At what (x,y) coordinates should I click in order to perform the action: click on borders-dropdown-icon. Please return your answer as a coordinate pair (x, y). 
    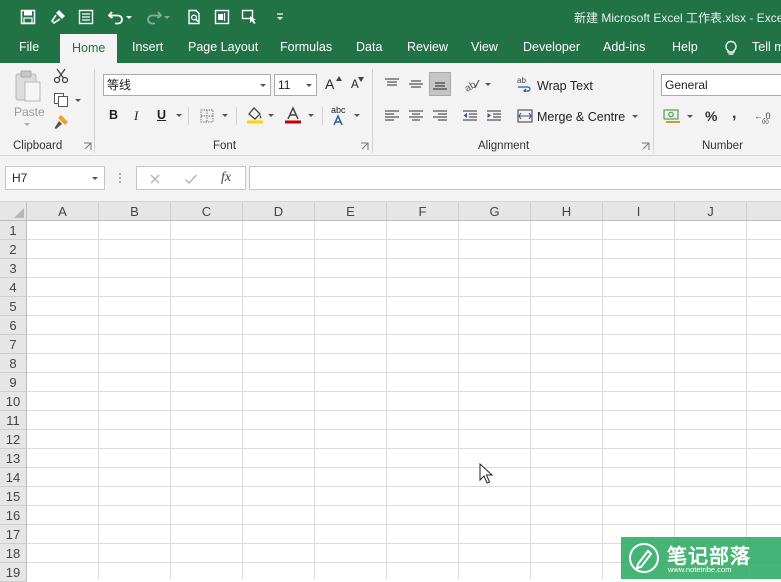
    Looking at the image, I should click on (225, 115).